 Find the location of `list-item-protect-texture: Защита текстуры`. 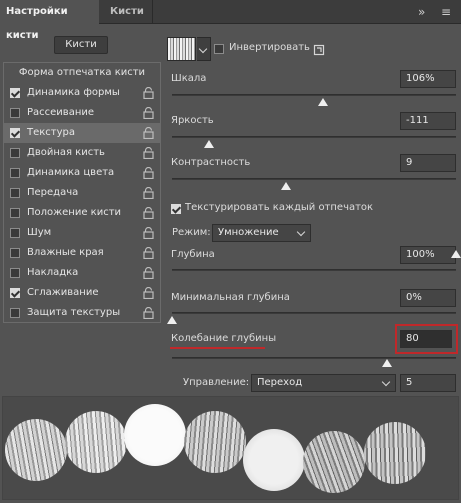

list-item-protect-texture: Защита текстуры is located at coordinates (82, 313).